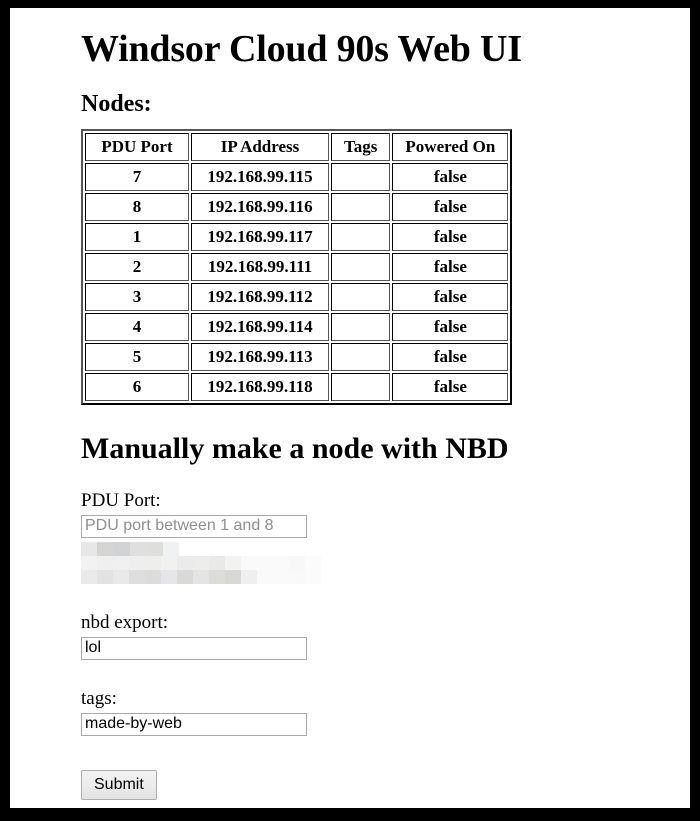 The image size is (700, 821). I want to click on pdu-port-input, so click(194, 526).